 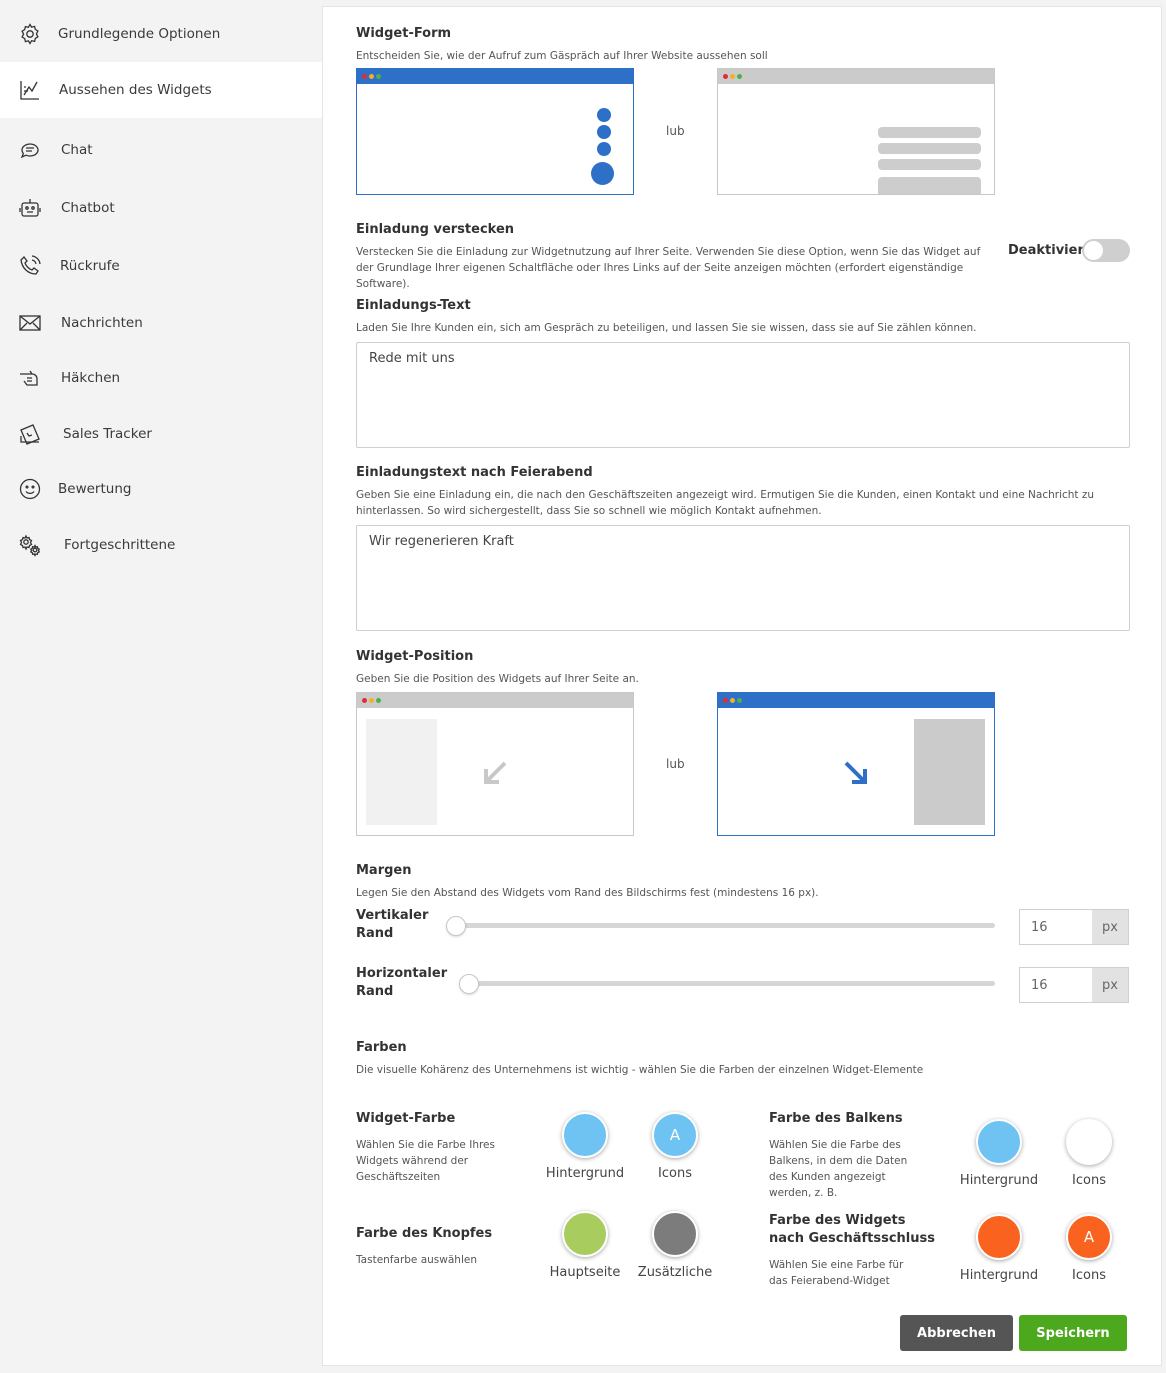 What do you see at coordinates (585, 1135) in the screenshot?
I see `widget-color-background-swatch` at bounding box center [585, 1135].